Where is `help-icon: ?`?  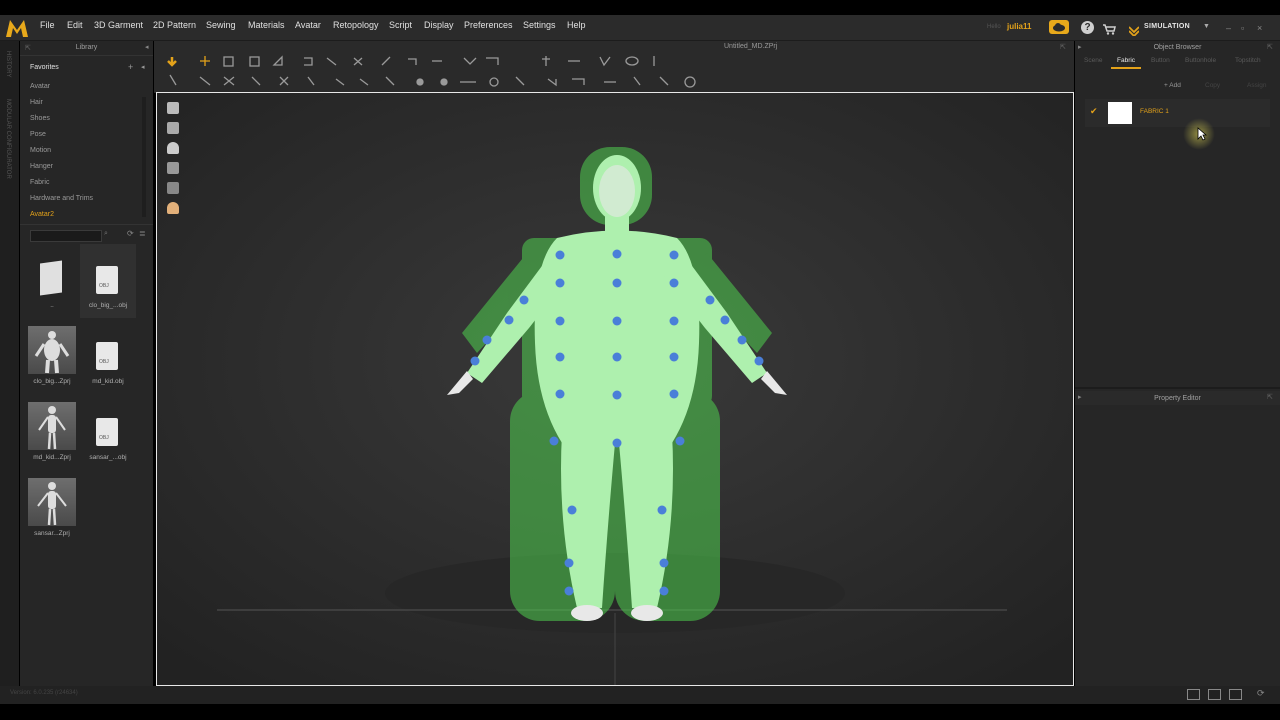 help-icon: ? is located at coordinates (1087, 27).